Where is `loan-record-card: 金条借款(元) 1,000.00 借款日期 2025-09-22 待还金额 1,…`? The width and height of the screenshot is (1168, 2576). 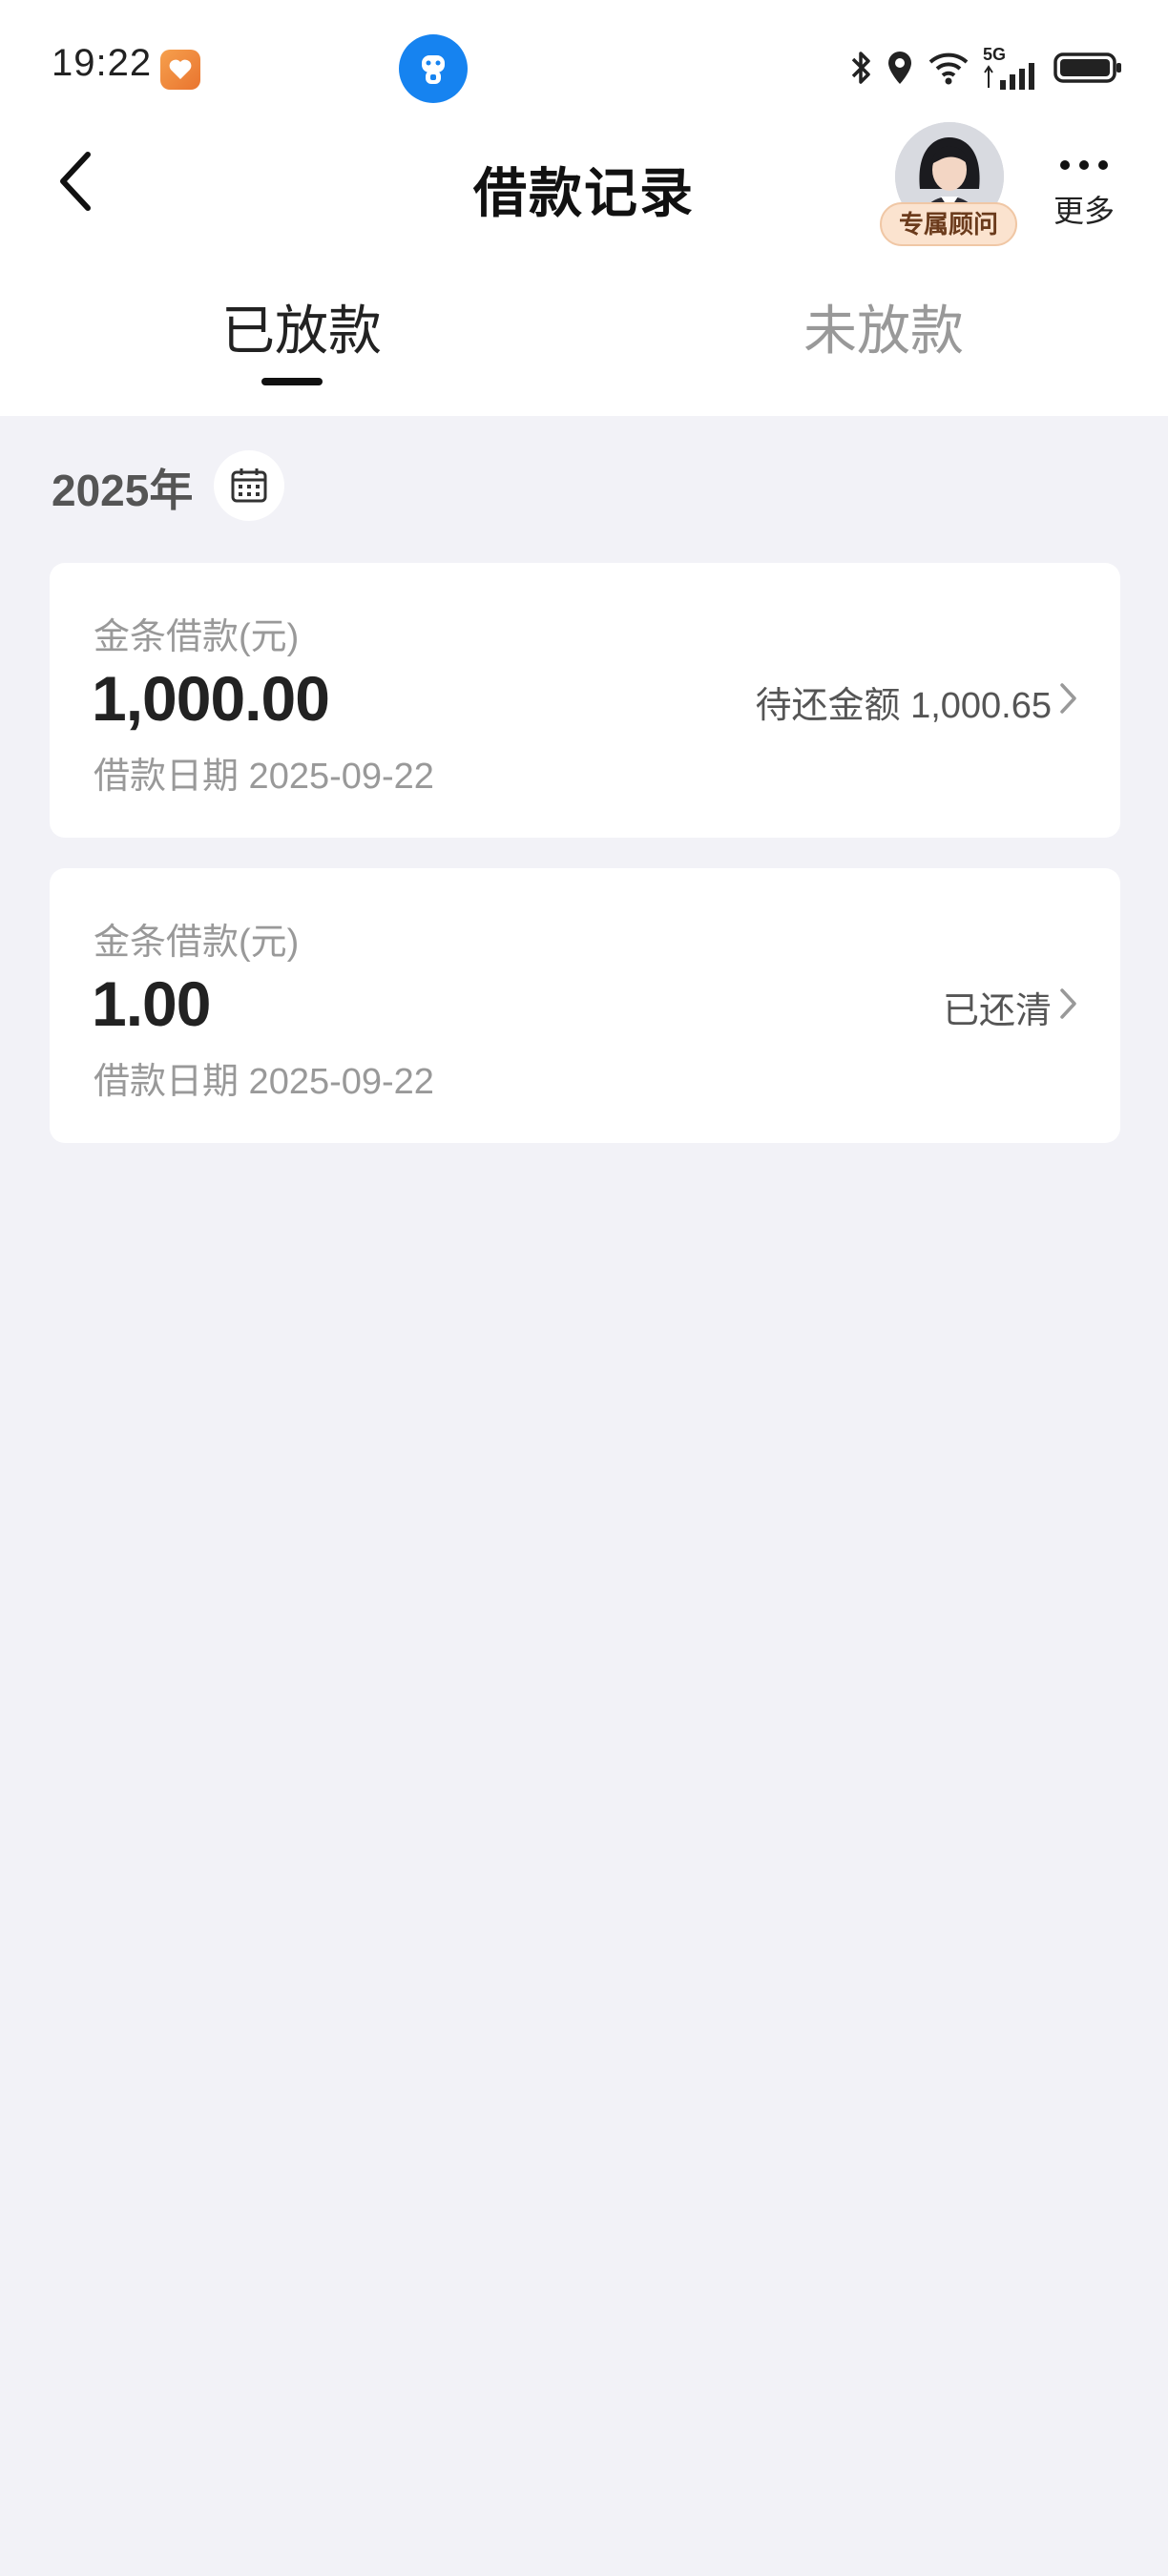 loan-record-card: 金条借款(元) 1,000.00 借款日期 2025-09-22 待还金额 1,… is located at coordinates (585, 700).